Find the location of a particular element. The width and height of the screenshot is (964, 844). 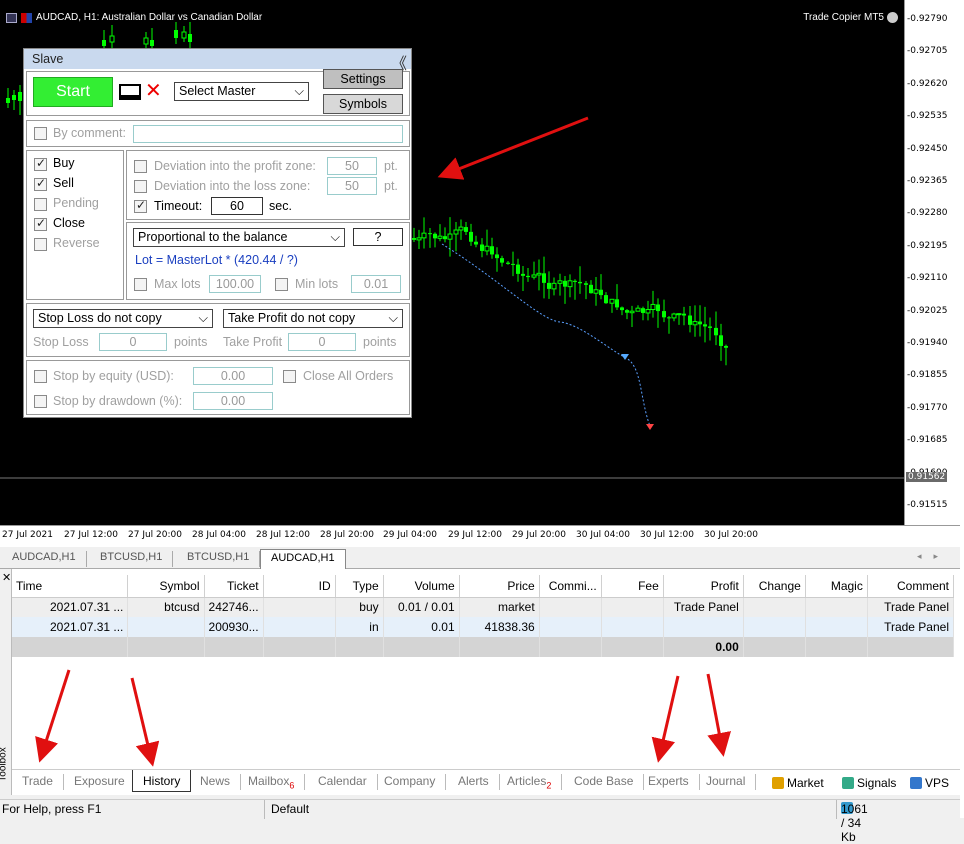

take-profit-dropdown: Take Profit do not copy ⌵ is located at coordinates (313, 318).